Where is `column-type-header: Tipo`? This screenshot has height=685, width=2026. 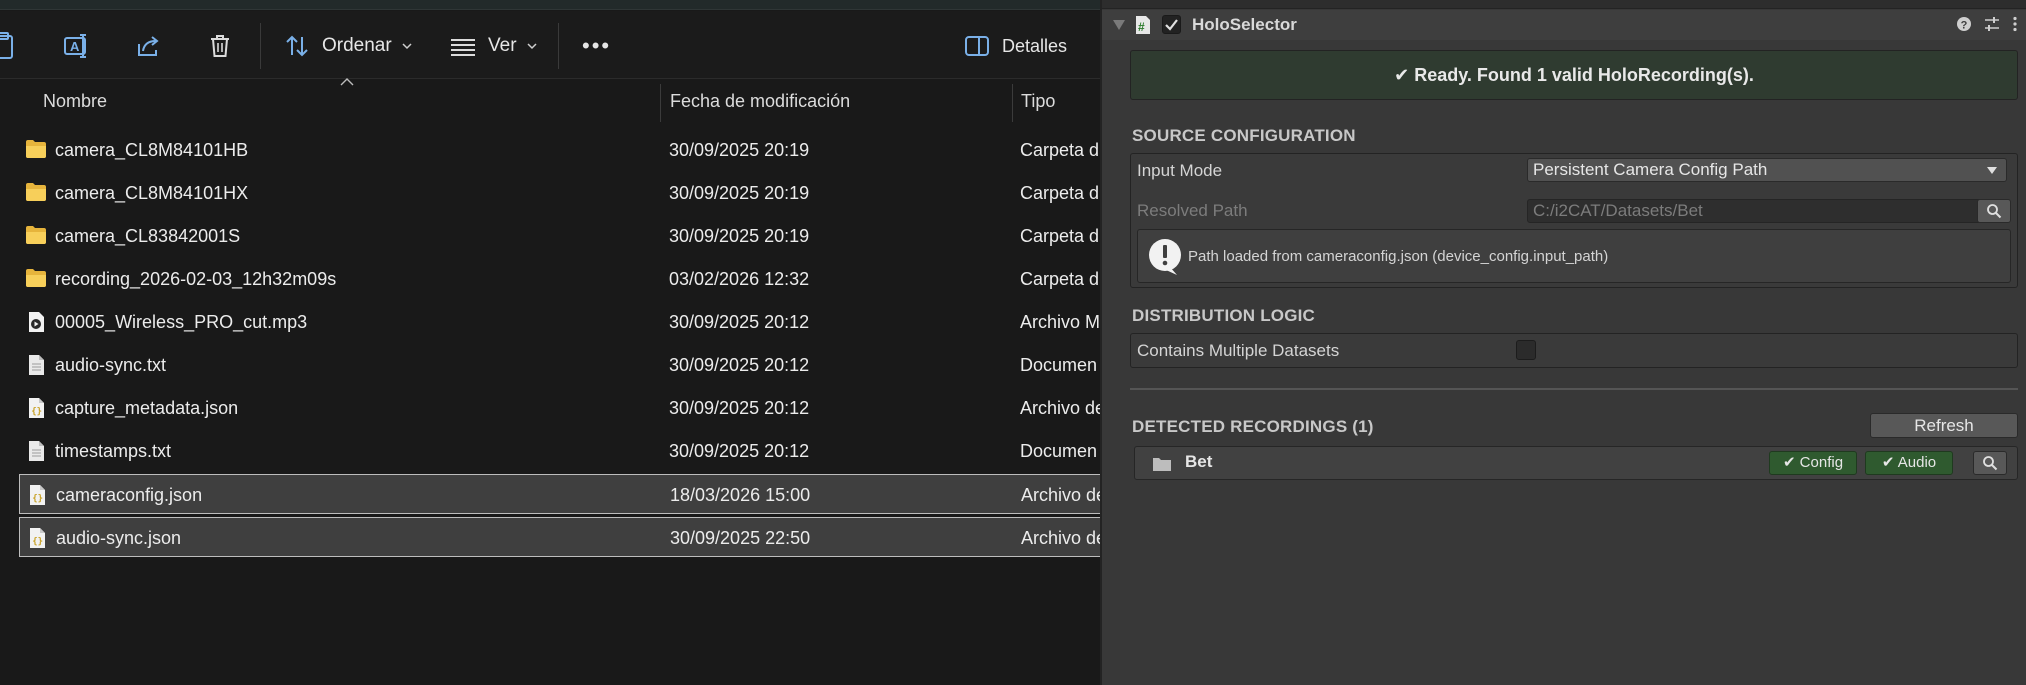 column-type-header: Tipo is located at coordinates (1038, 101).